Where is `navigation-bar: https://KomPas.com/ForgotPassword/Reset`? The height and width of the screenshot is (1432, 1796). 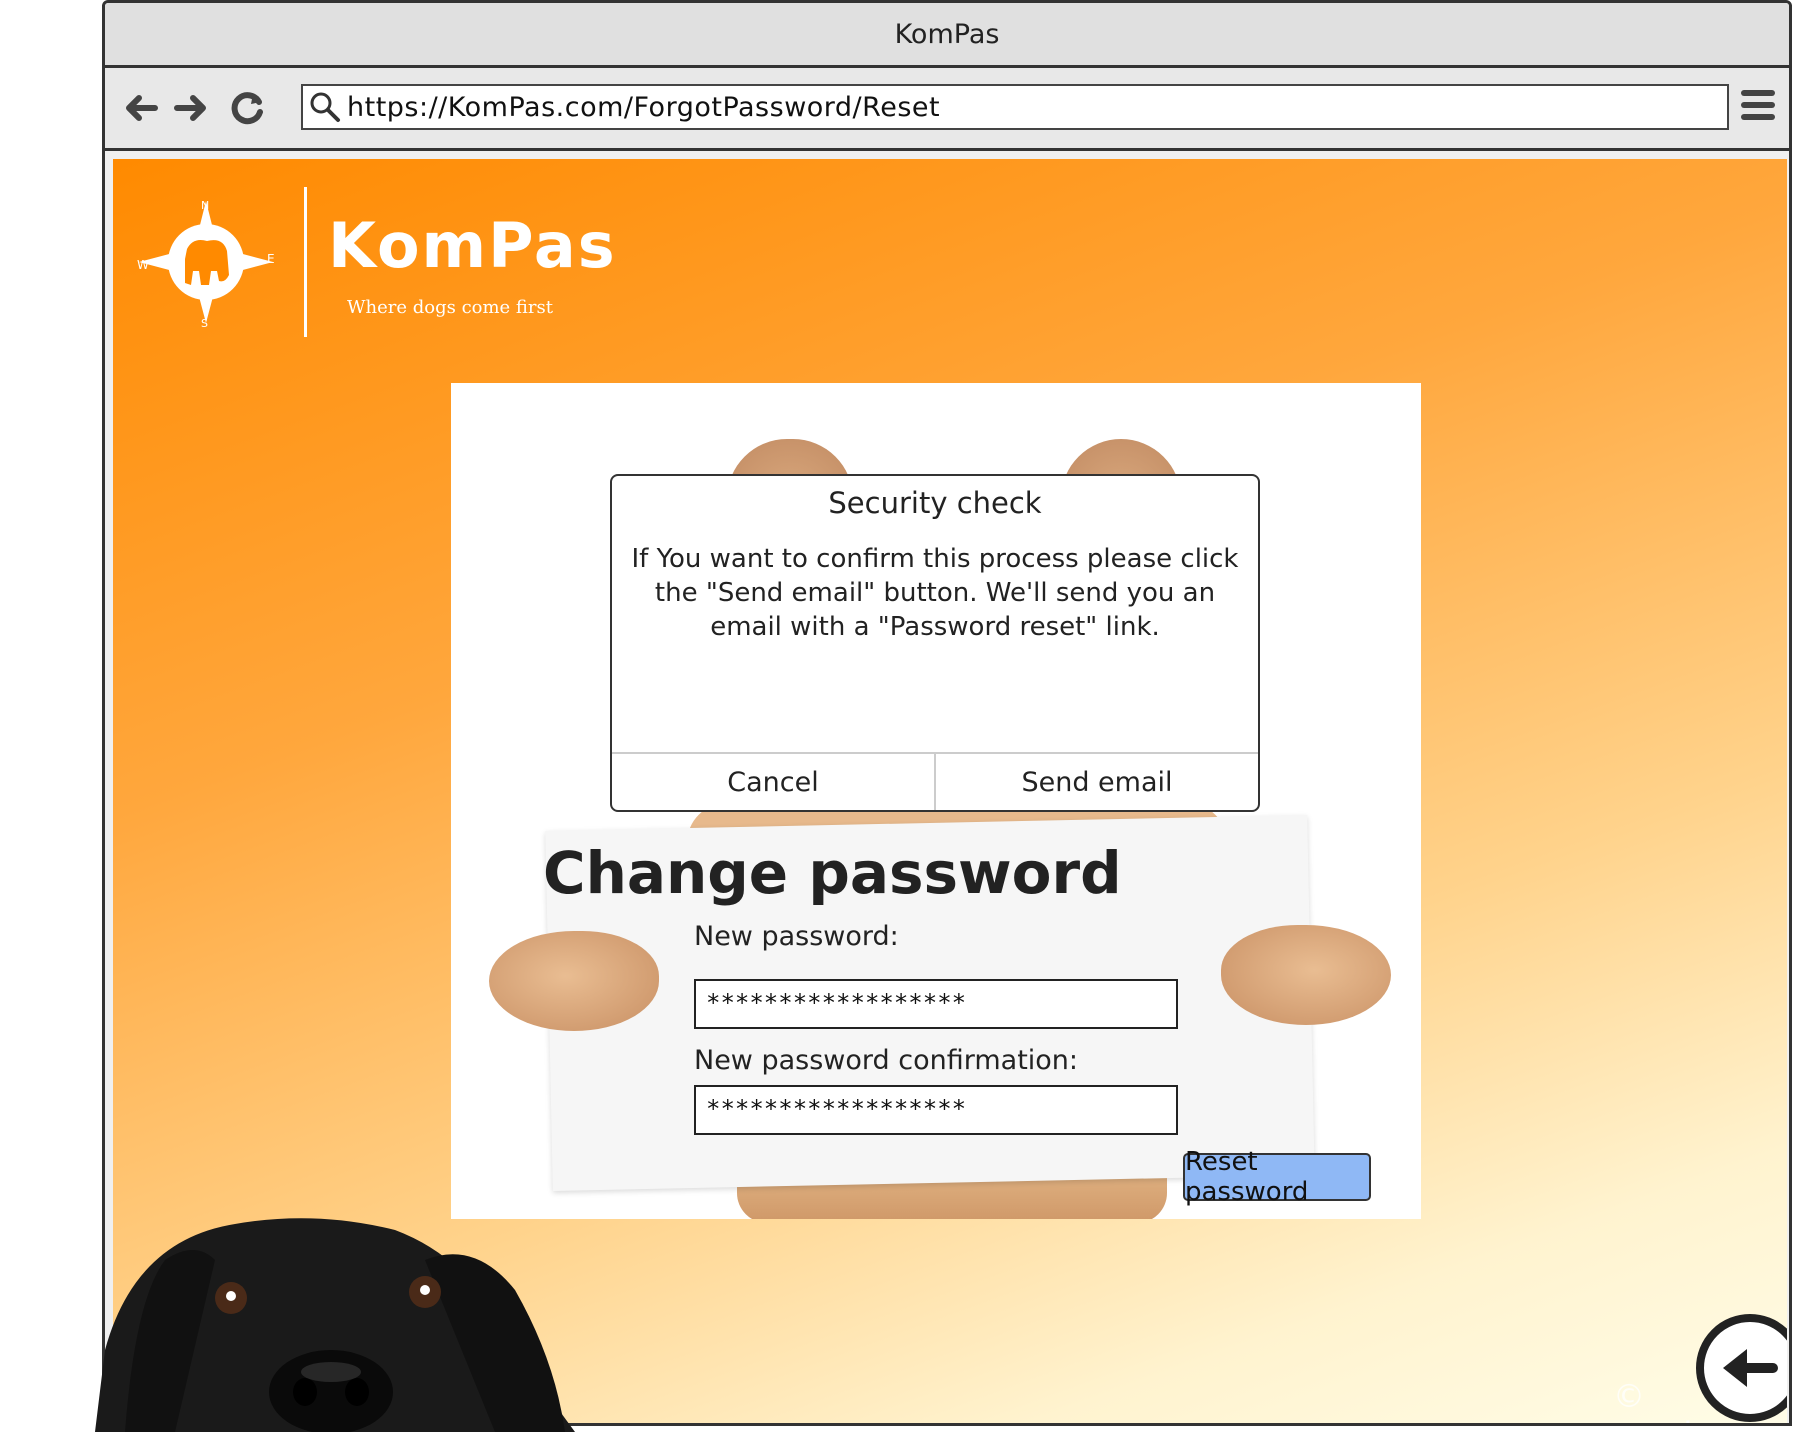
navigation-bar: https://KomPas.com/ForgotPassword/Reset is located at coordinates (947, 109).